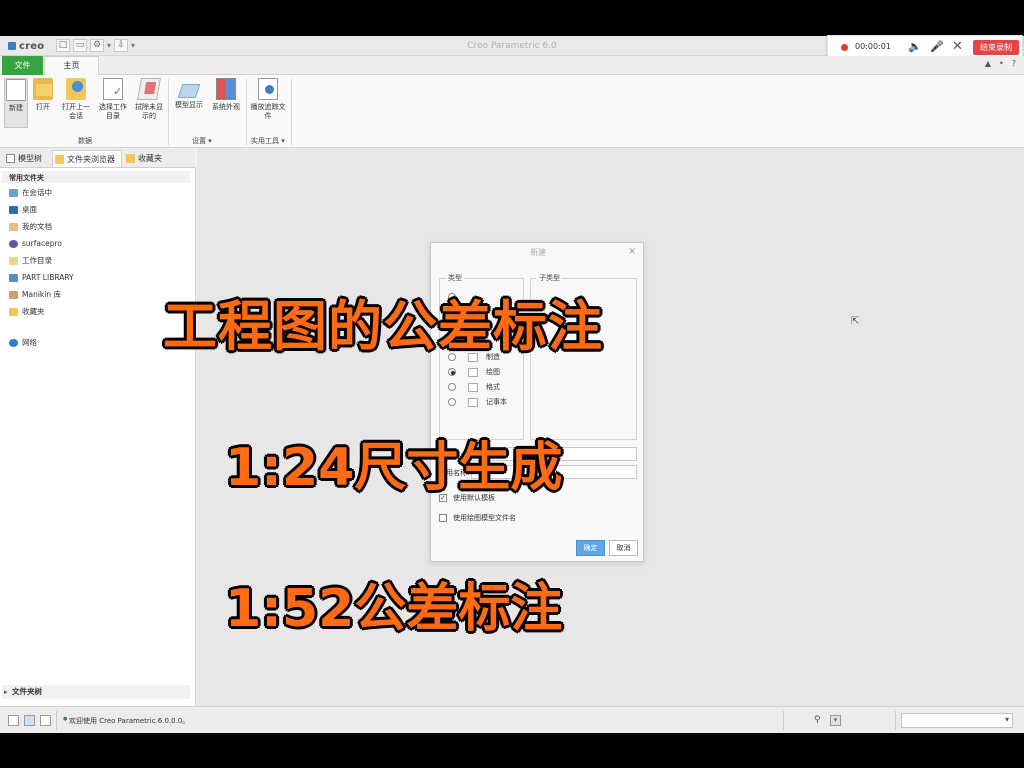  I want to click on tab-folder-browser: 文件夹浏览器, so click(87, 158).